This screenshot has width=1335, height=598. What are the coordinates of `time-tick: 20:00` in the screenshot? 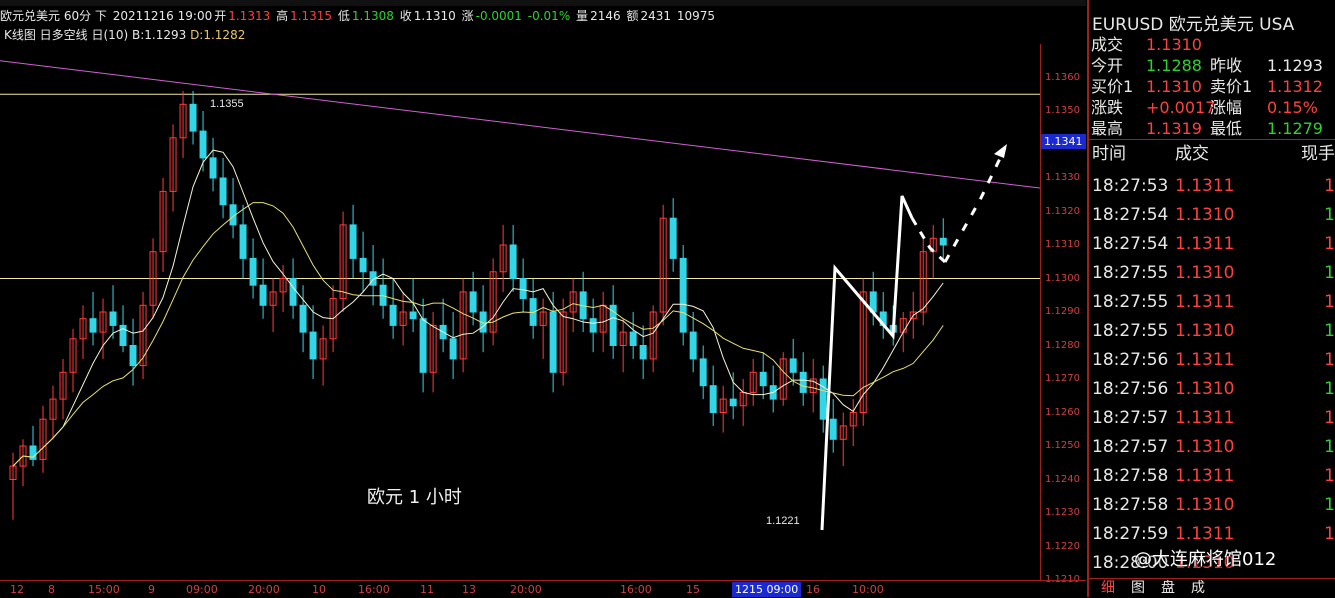 It's located at (526, 589).